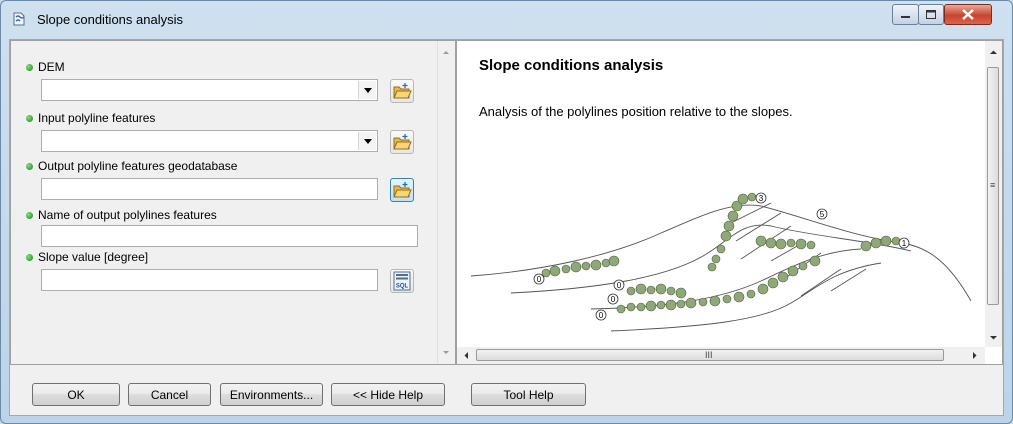  I want to click on svg-text: 5, so click(822, 214).